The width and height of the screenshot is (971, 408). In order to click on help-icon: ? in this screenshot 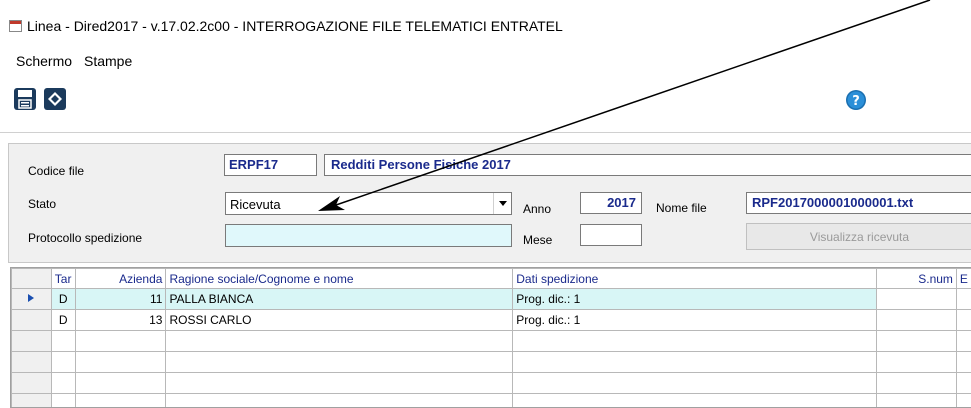, I will do `click(856, 100)`.